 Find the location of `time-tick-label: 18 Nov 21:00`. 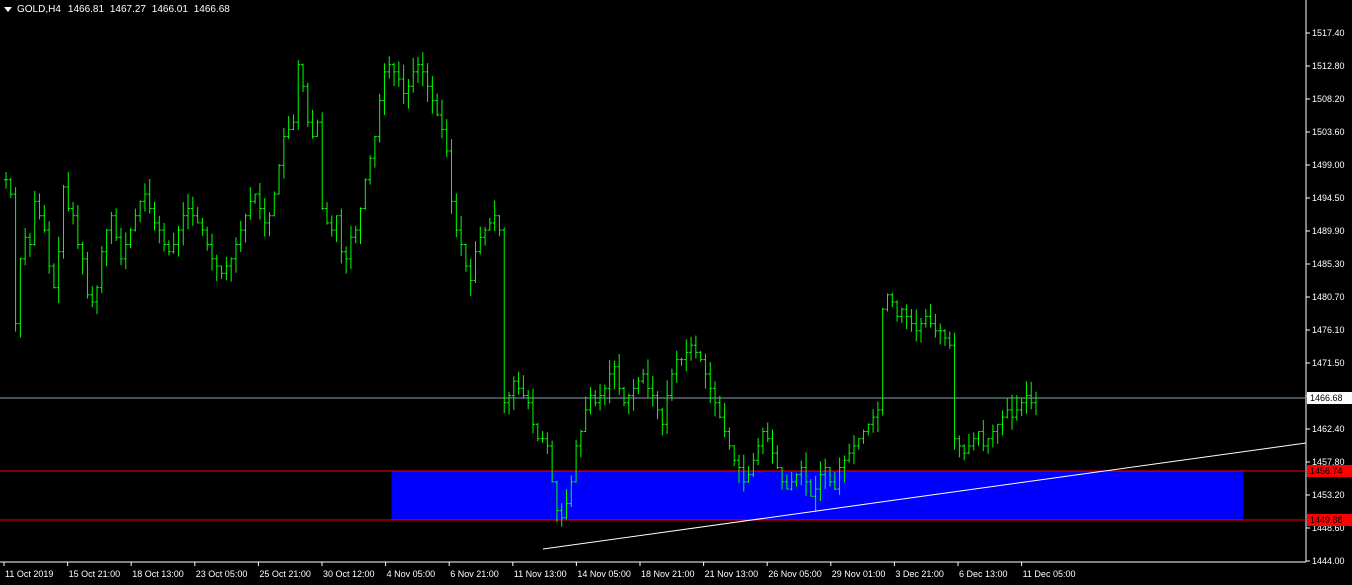

time-tick-label: 18 Nov 21:00 is located at coordinates (668, 574).